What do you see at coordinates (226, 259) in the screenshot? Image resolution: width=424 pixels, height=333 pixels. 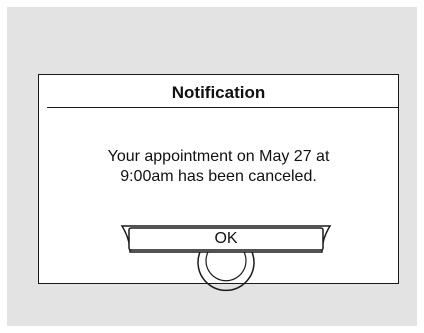 I see `ok-button: OK` at bounding box center [226, 259].